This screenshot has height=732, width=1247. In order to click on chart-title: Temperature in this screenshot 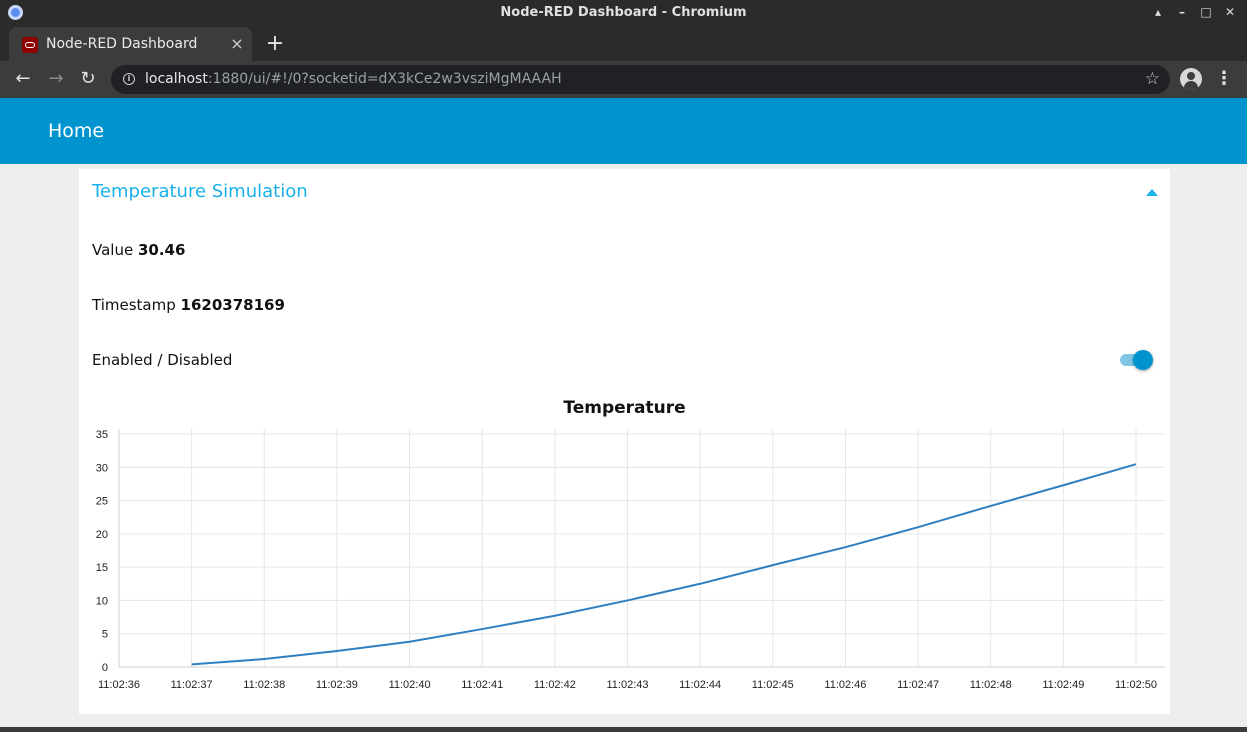, I will do `click(624, 408)`.